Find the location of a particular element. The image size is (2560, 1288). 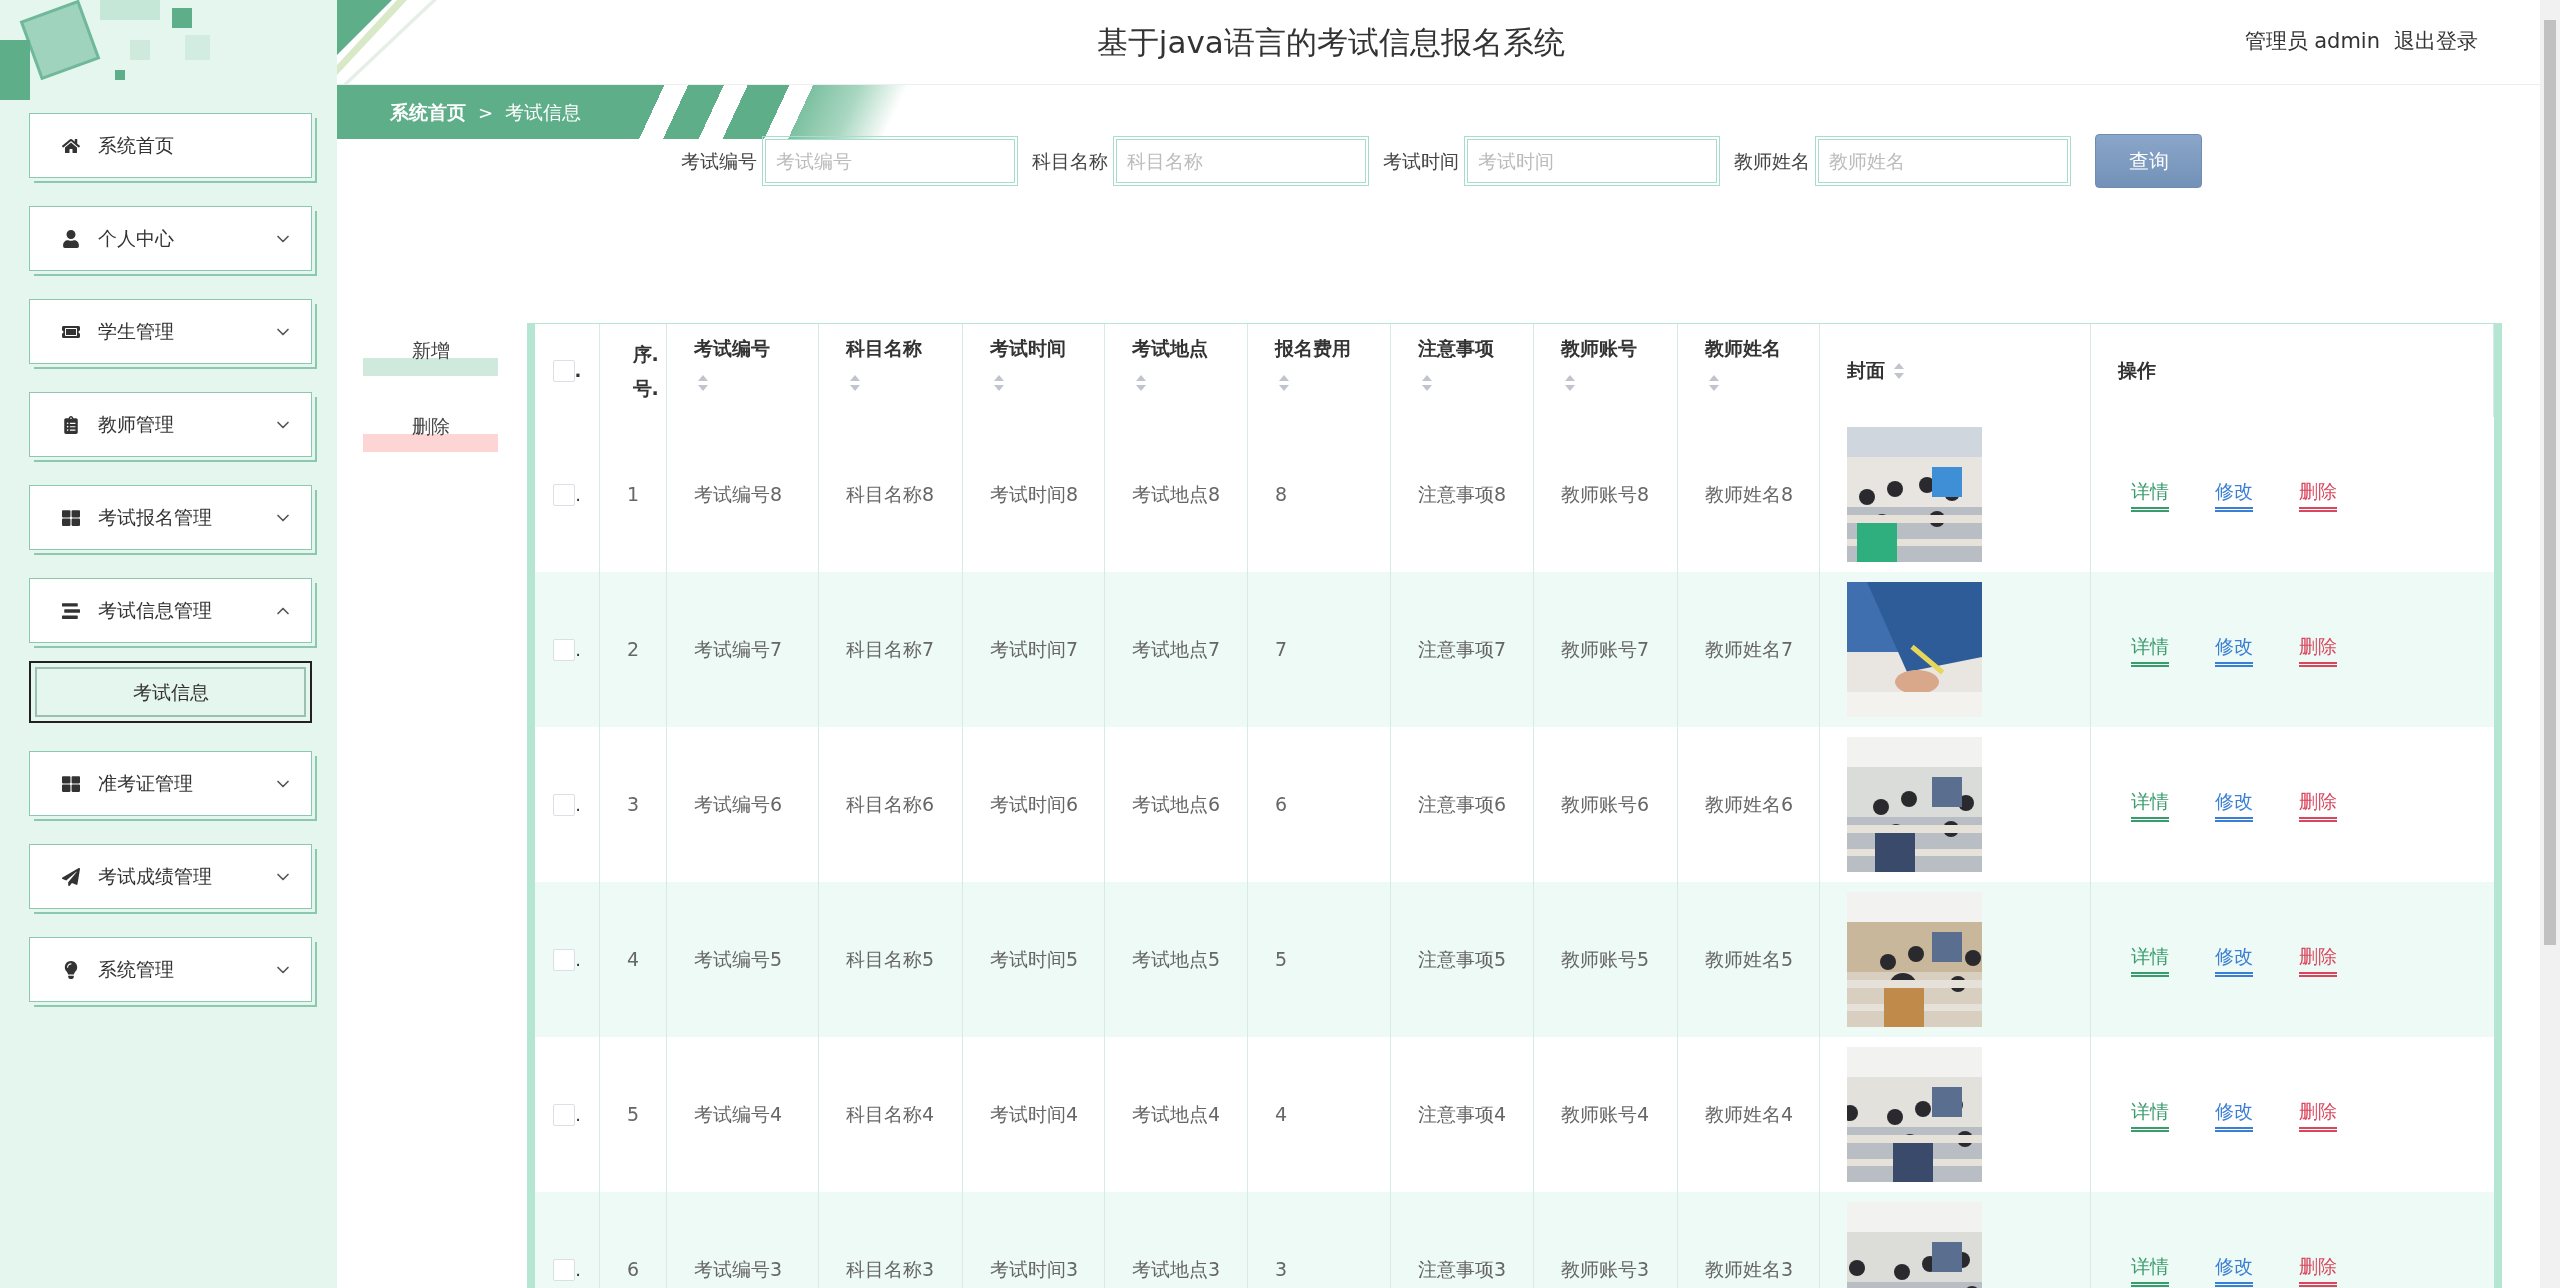

logout-link: 退出登录 is located at coordinates (2436, 42).